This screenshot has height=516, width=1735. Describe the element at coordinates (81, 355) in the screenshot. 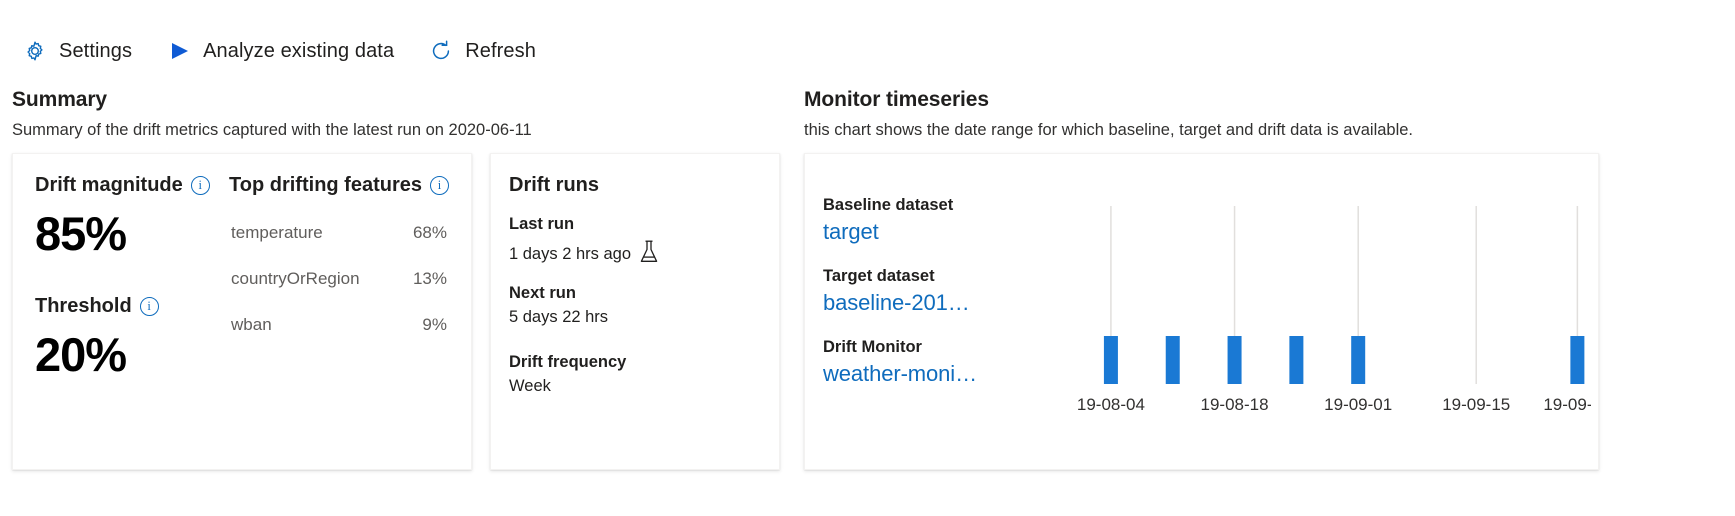

I see `threshold-value: 20%` at that location.